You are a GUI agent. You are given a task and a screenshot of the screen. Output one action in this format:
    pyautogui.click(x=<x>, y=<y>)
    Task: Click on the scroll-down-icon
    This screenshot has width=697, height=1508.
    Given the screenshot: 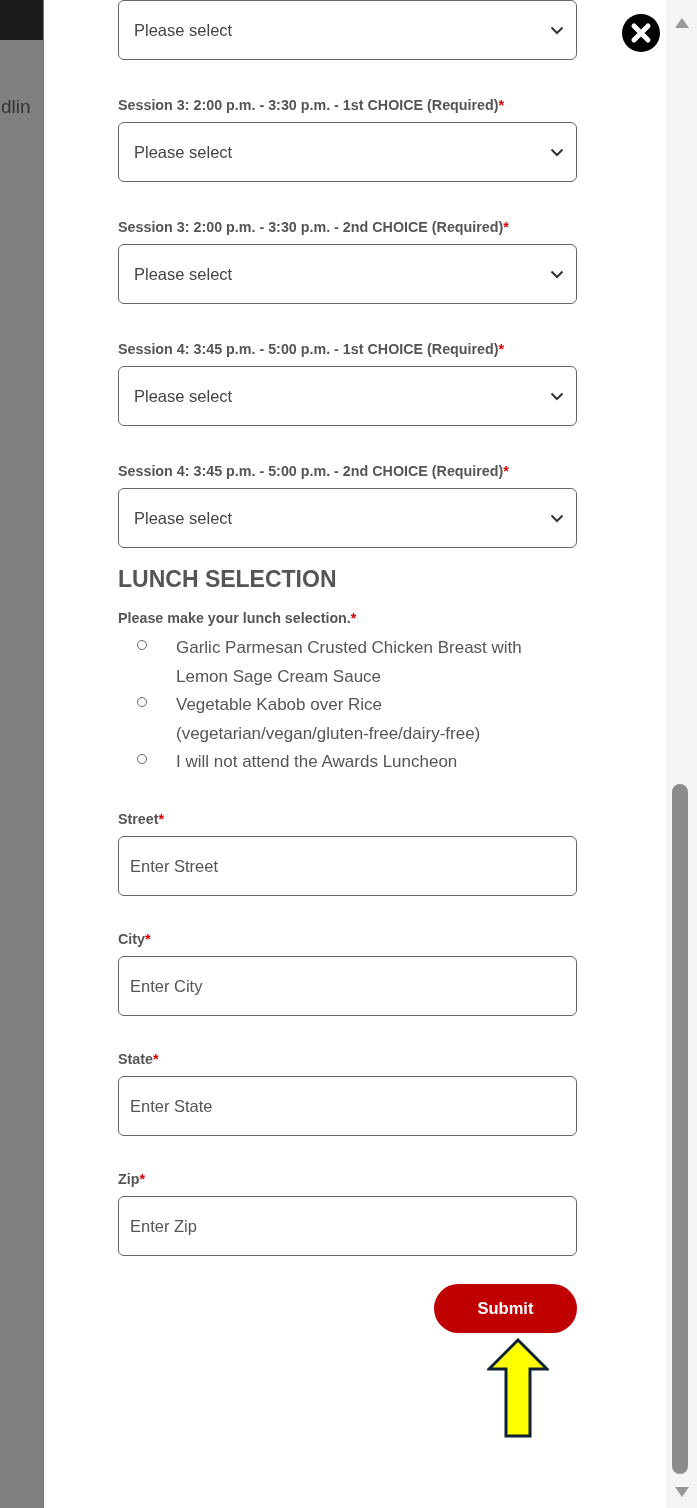 What is the action you would take?
    pyautogui.click(x=681, y=1492)
    